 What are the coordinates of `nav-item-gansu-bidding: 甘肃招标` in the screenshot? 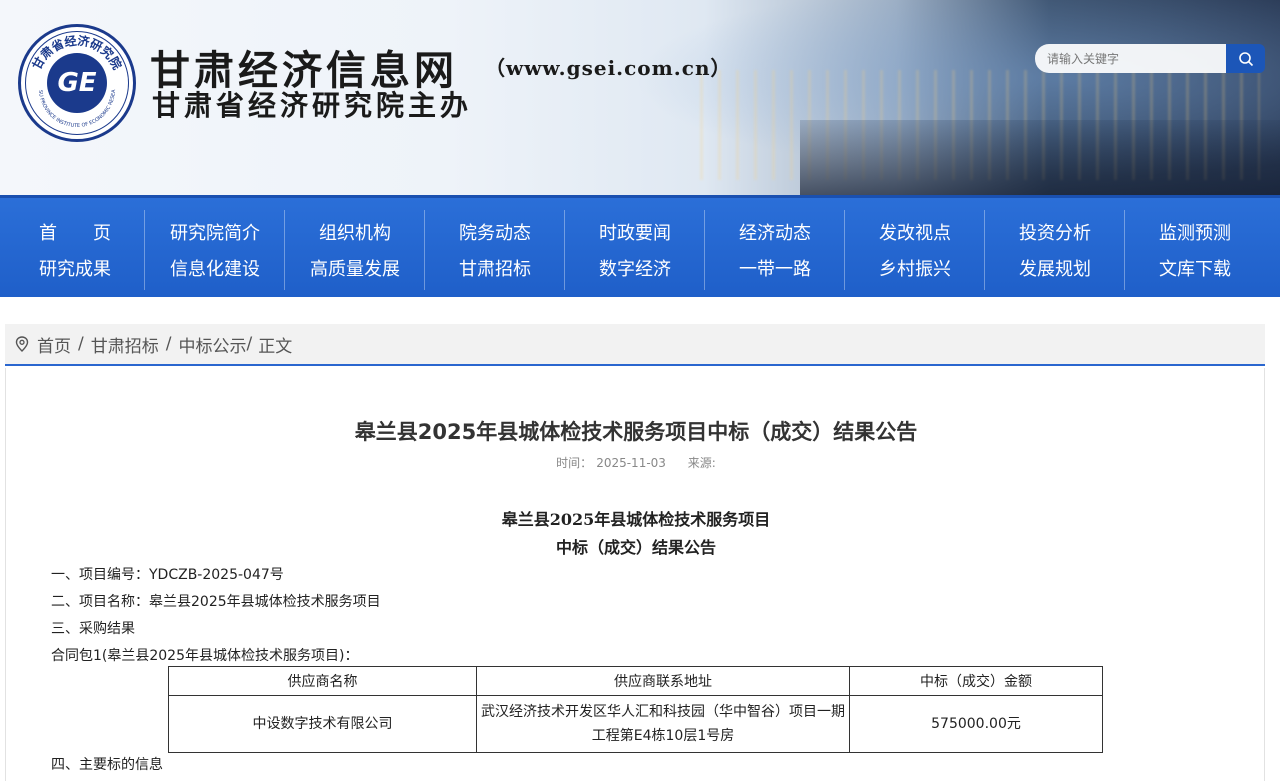 It's located at (495, 268).